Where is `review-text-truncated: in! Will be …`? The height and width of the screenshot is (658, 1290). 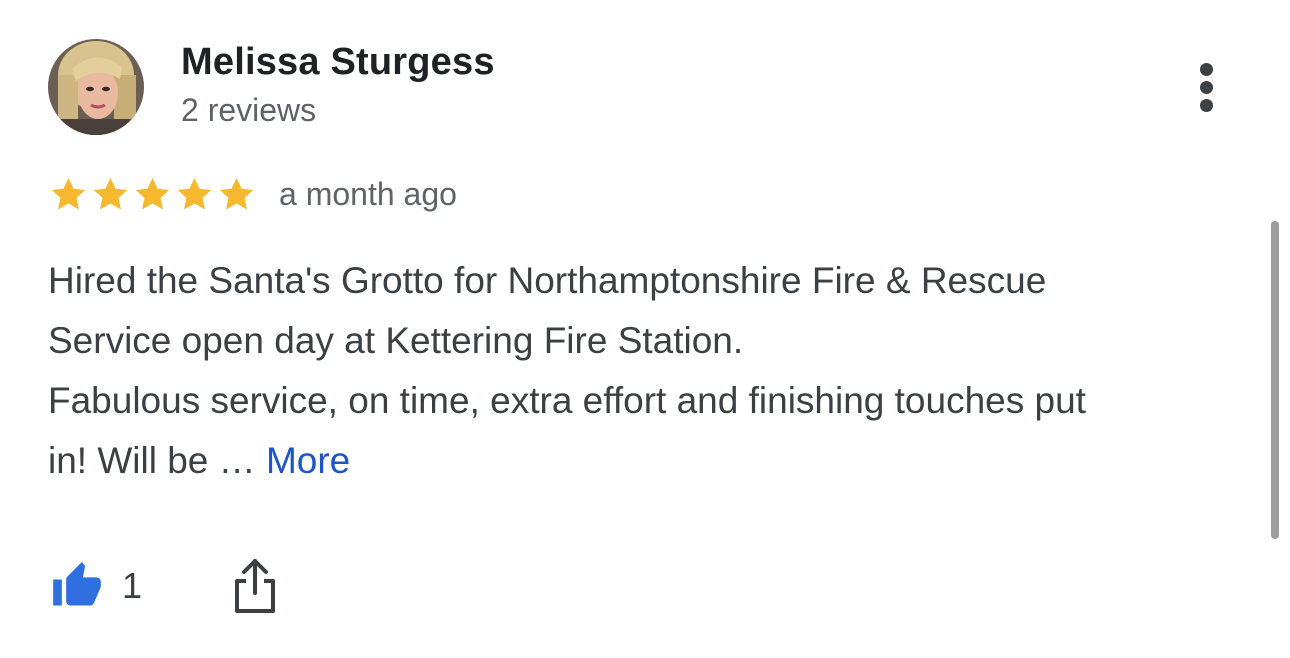 review-text-truncated: in! Will be … is located at coordinates (157, 460).